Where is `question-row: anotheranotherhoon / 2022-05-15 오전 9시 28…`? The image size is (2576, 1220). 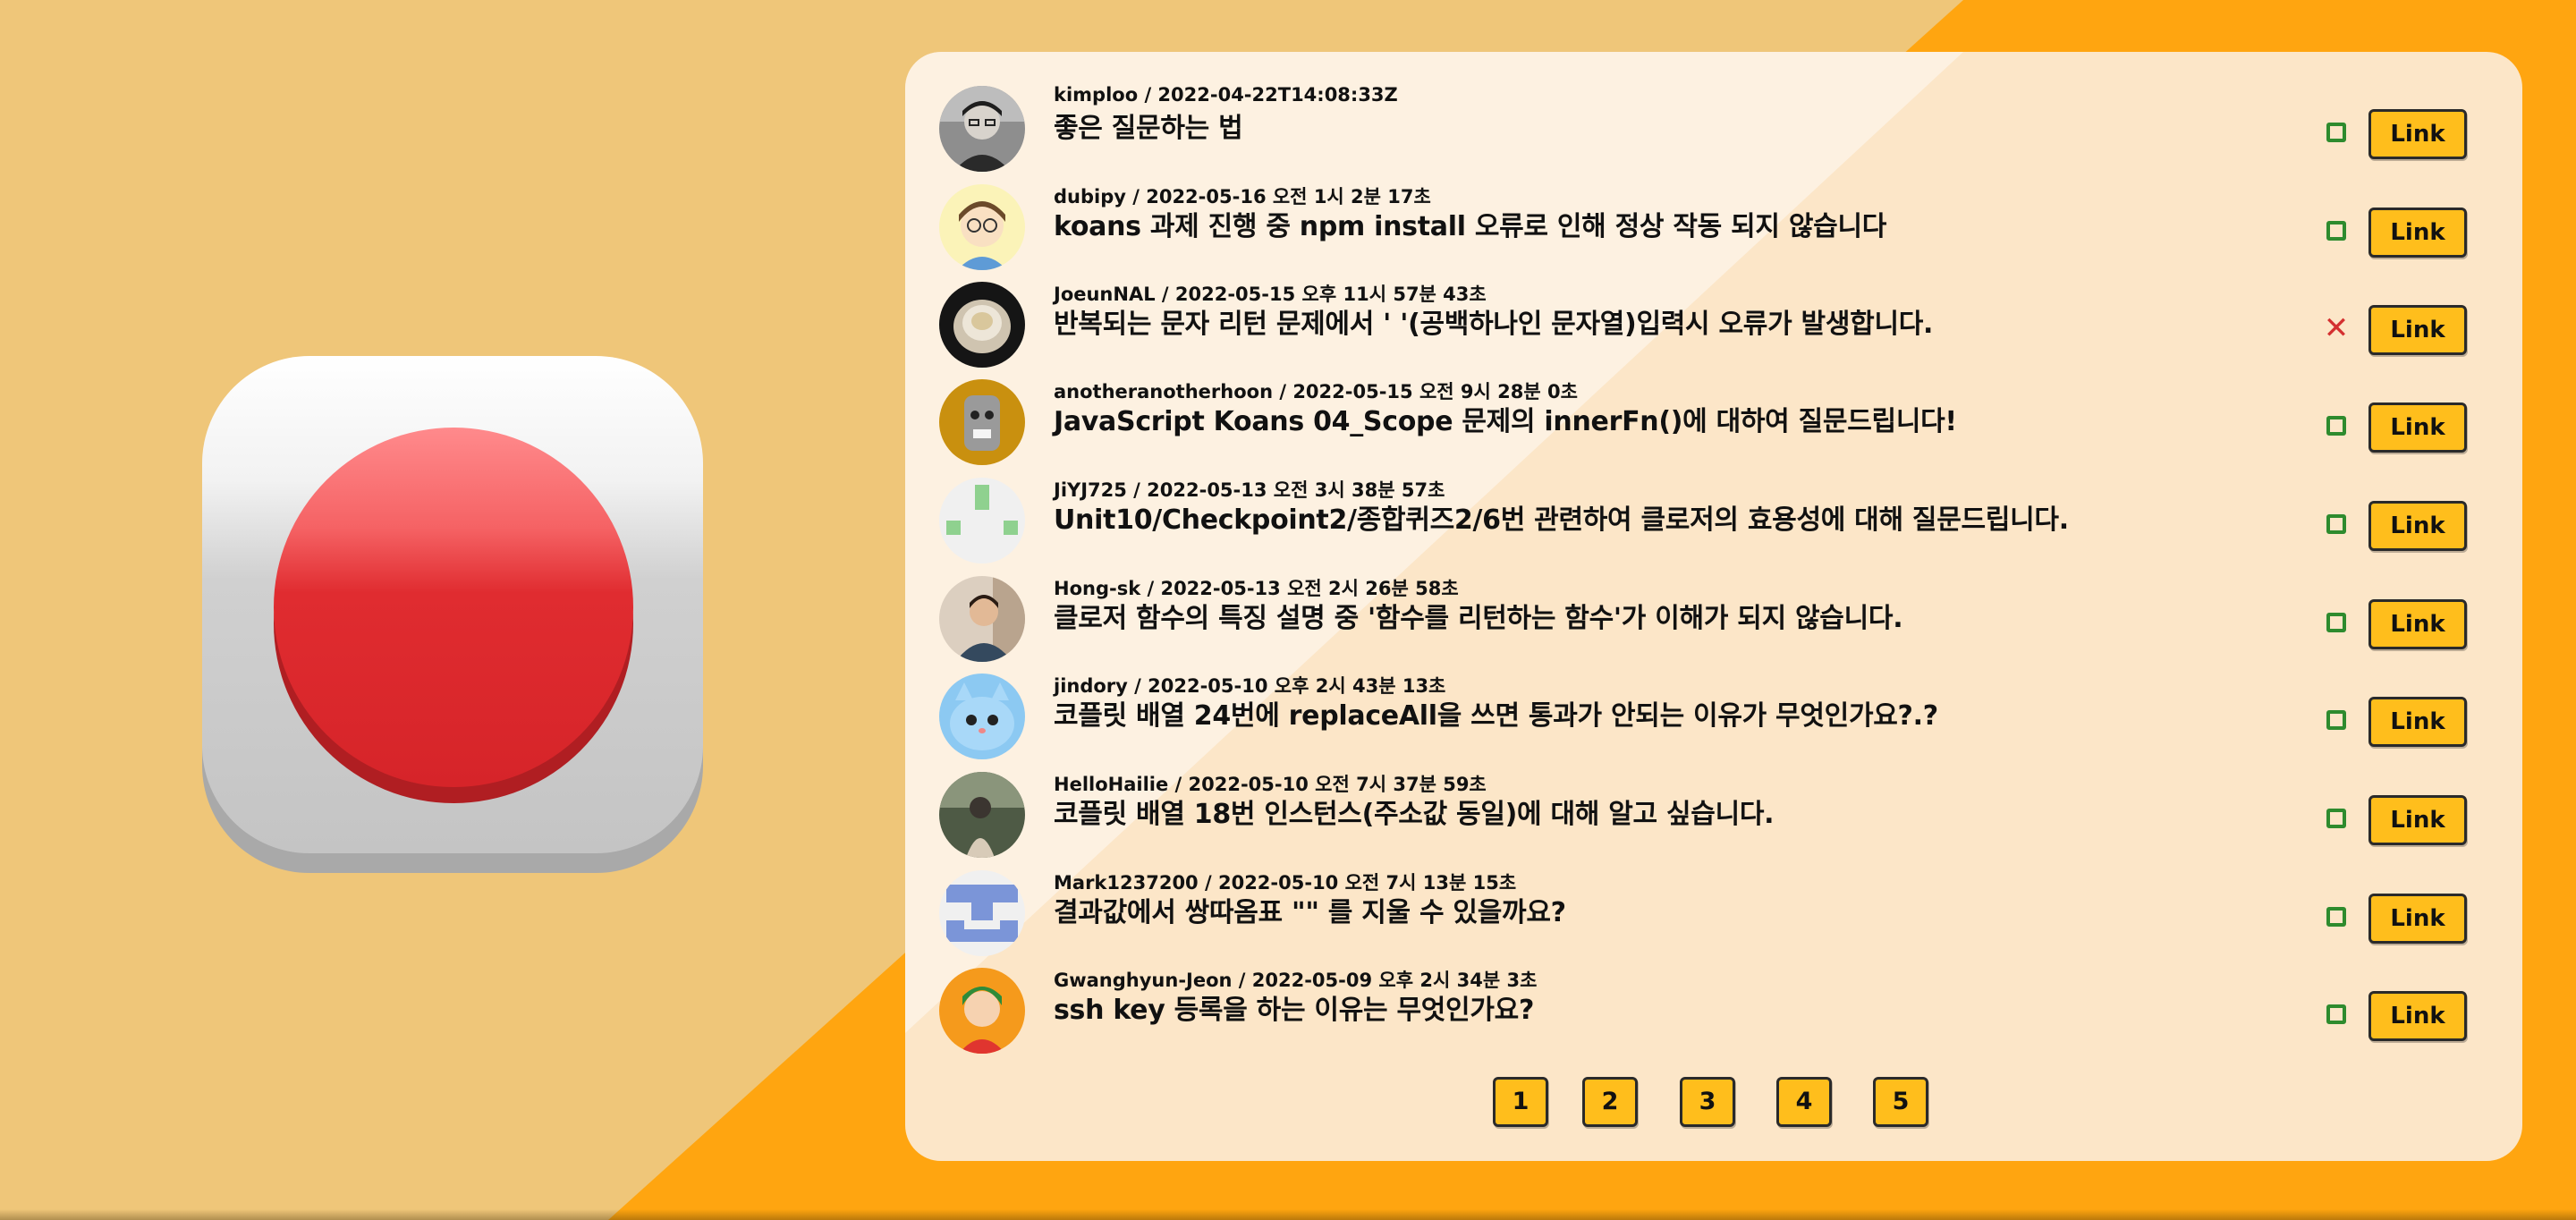
question-row: anotheranotherhoon / 2022-05-15 오전 9시 28… is located at coordinates (1713, 405).